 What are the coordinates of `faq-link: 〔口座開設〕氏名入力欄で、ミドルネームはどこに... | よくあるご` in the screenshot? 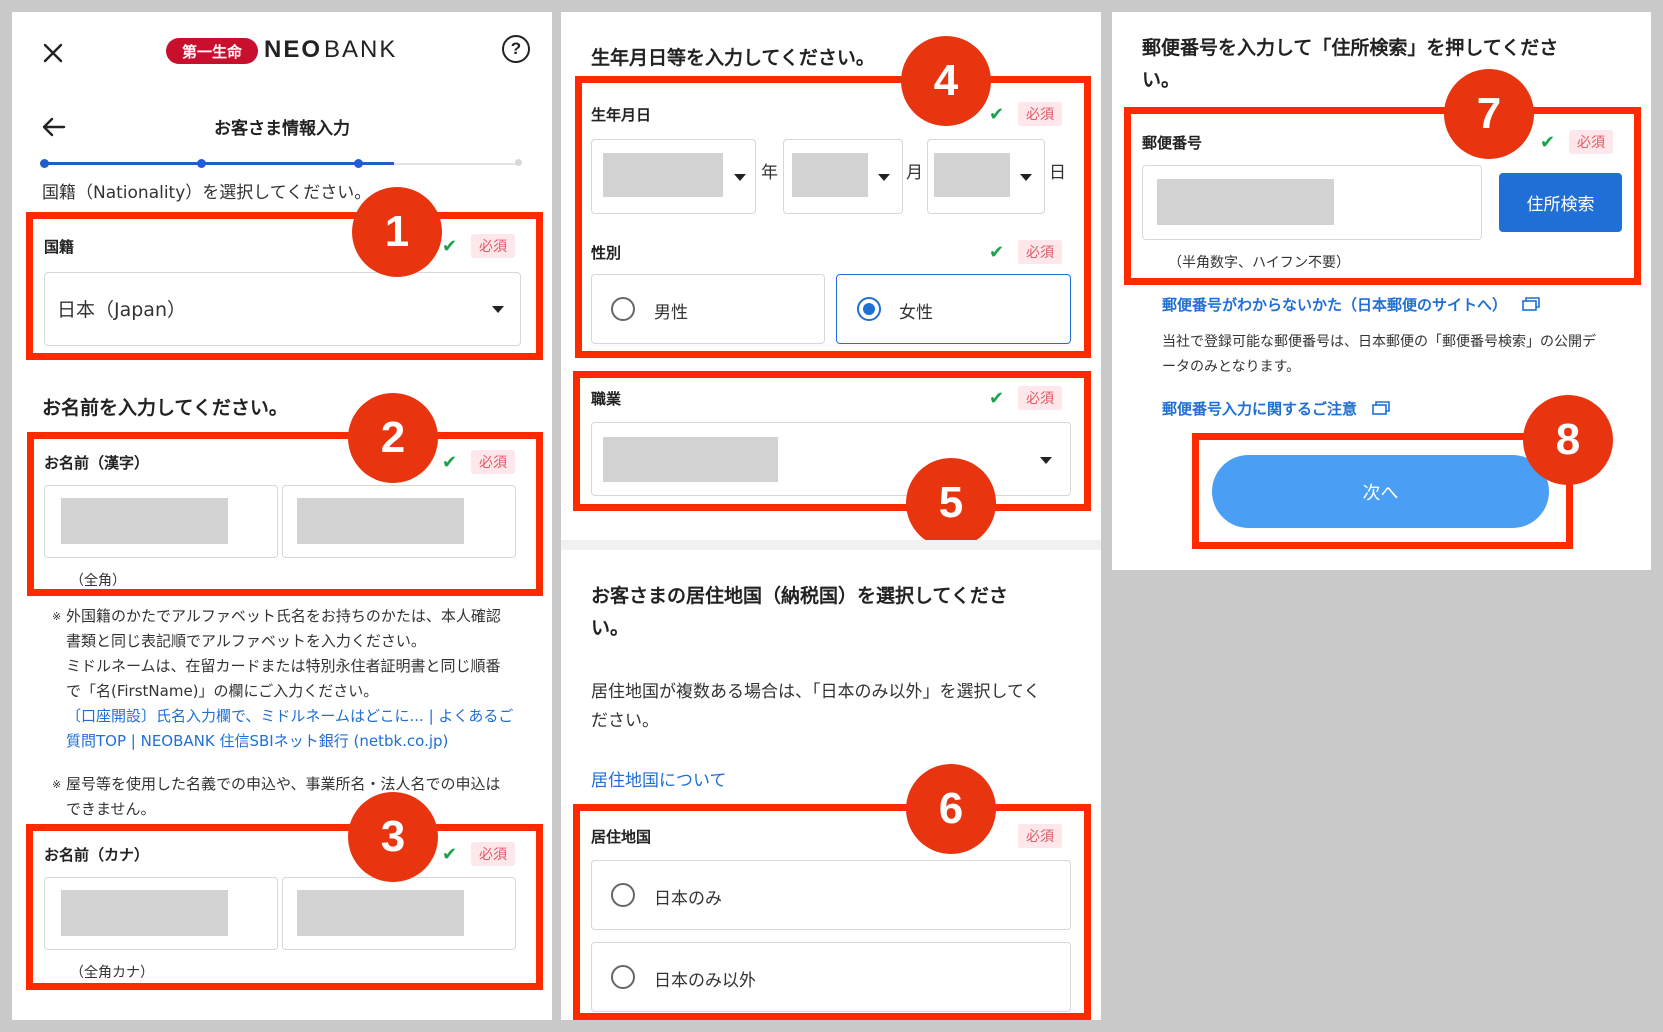 It's located at (289, 716).